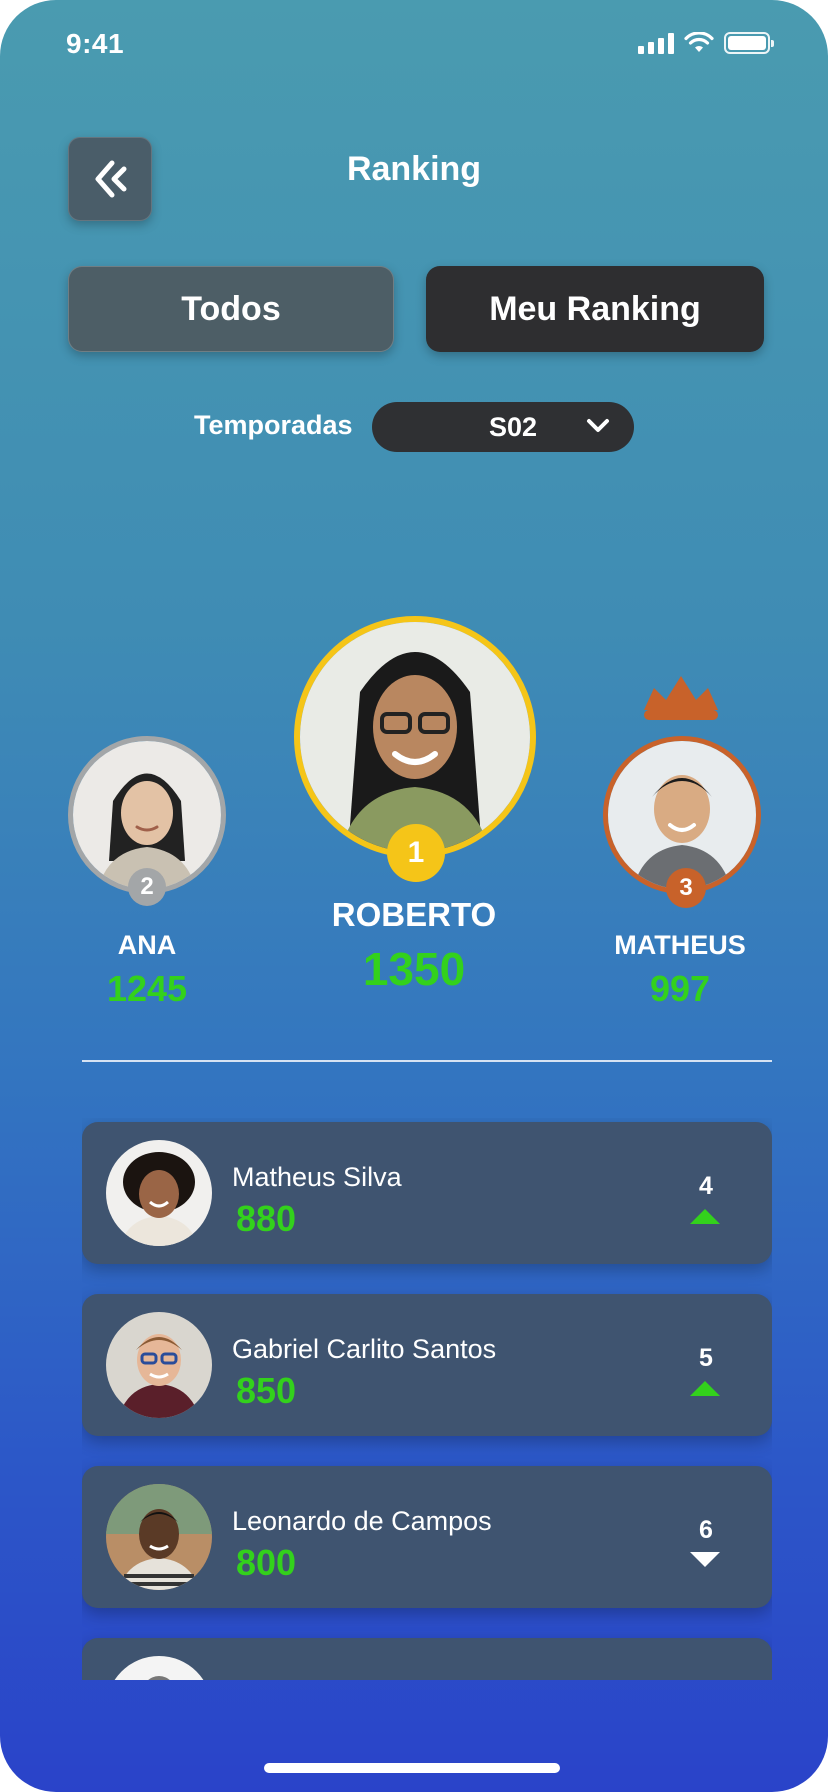 The height and width of the screenshot is (1792, 828). I want to click on tab-meu-ranking: Meu Ranking, so click(595, 309).